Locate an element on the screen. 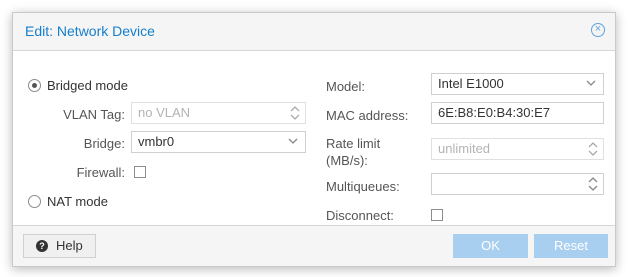 The image size is (628, 277). mac-address-value: 6E:B8:E0:B4:30:E7 is located at coordinates (494, 112).